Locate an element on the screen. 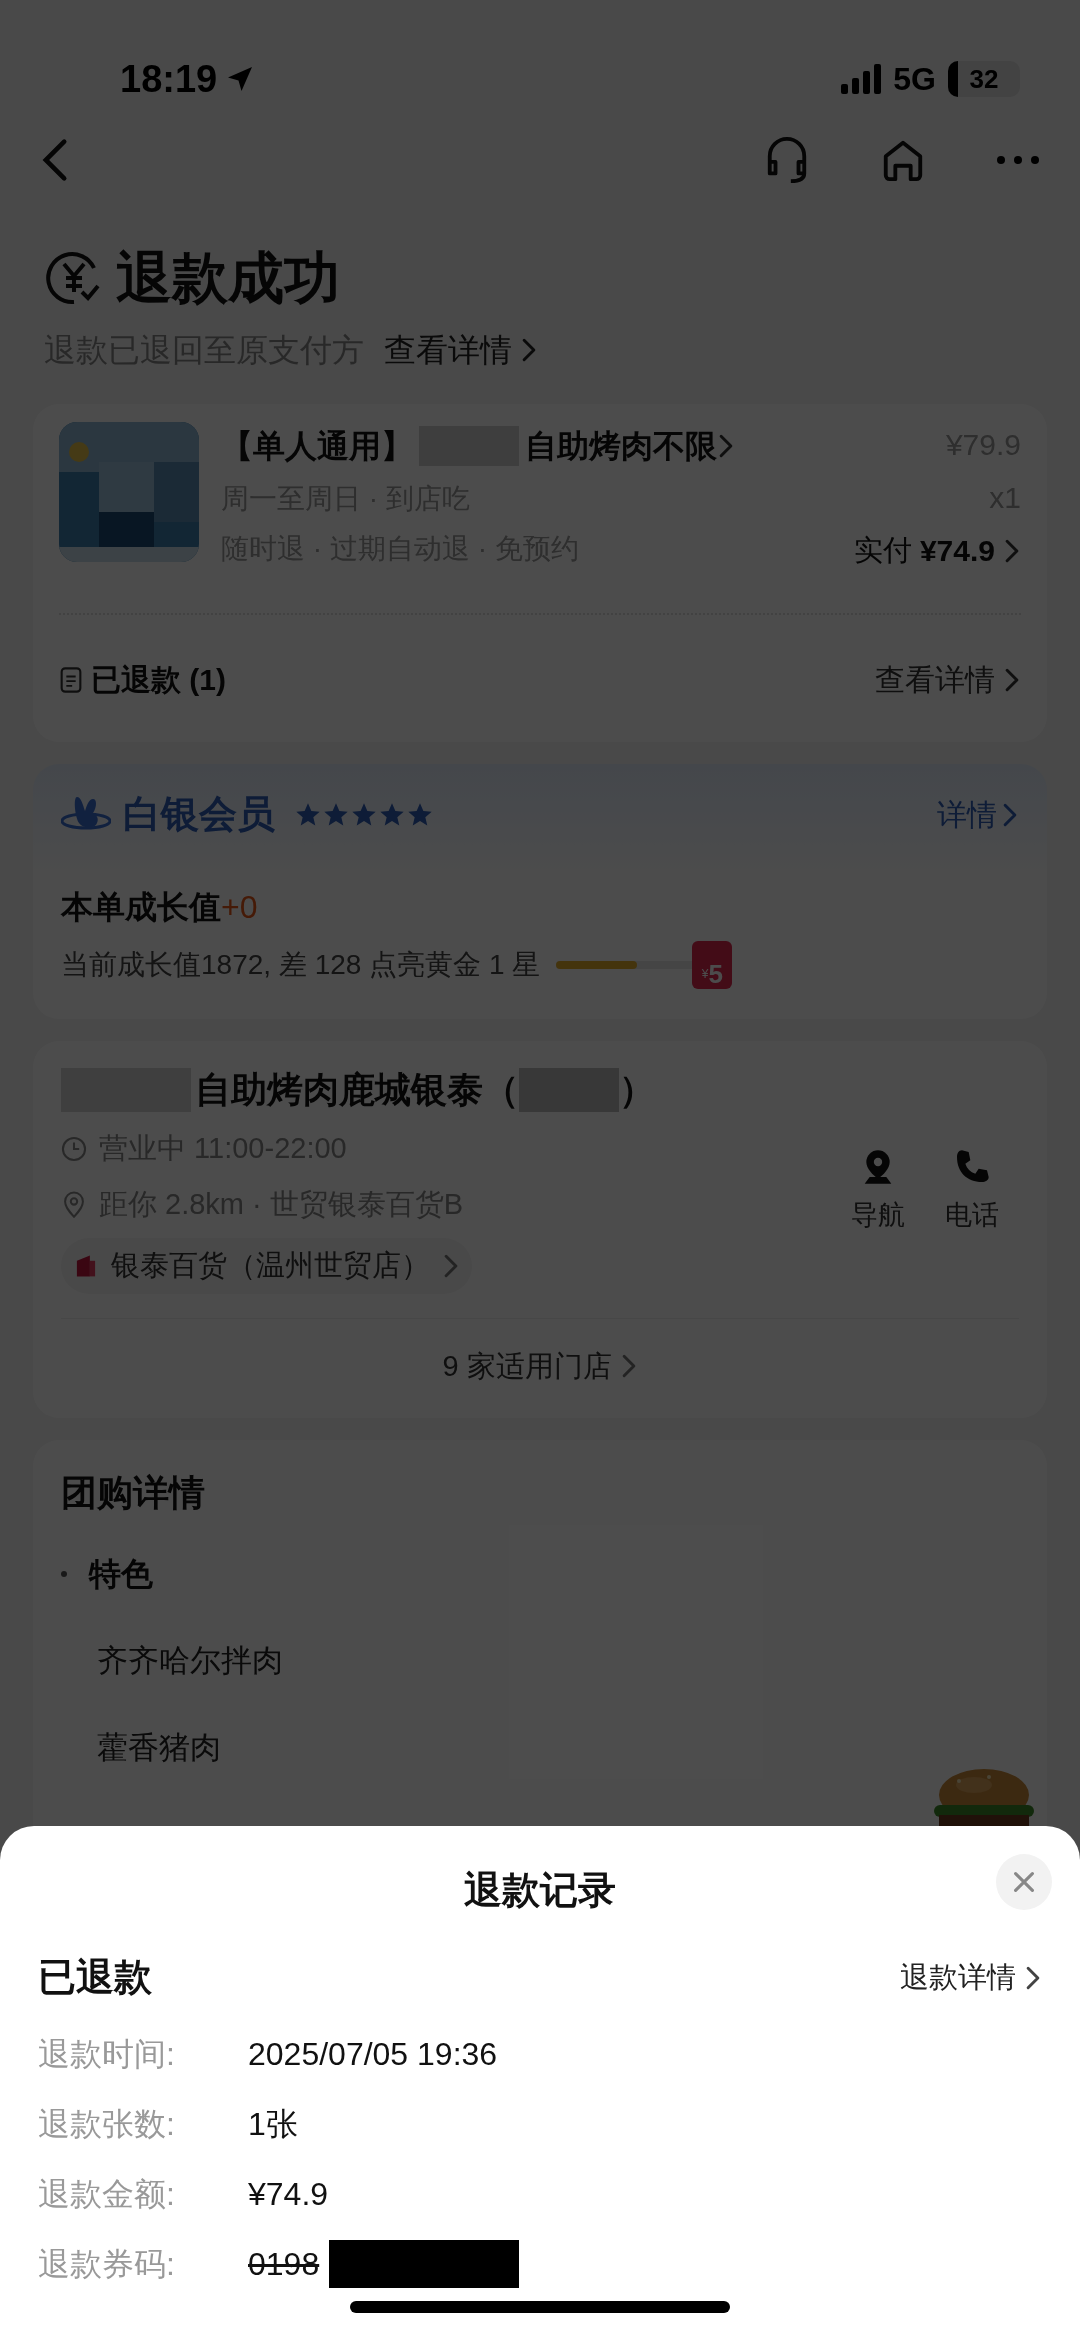 The image size is (1080, 2341). deal-item: 藿香猪肉 is located at coordinates (159, 1747).